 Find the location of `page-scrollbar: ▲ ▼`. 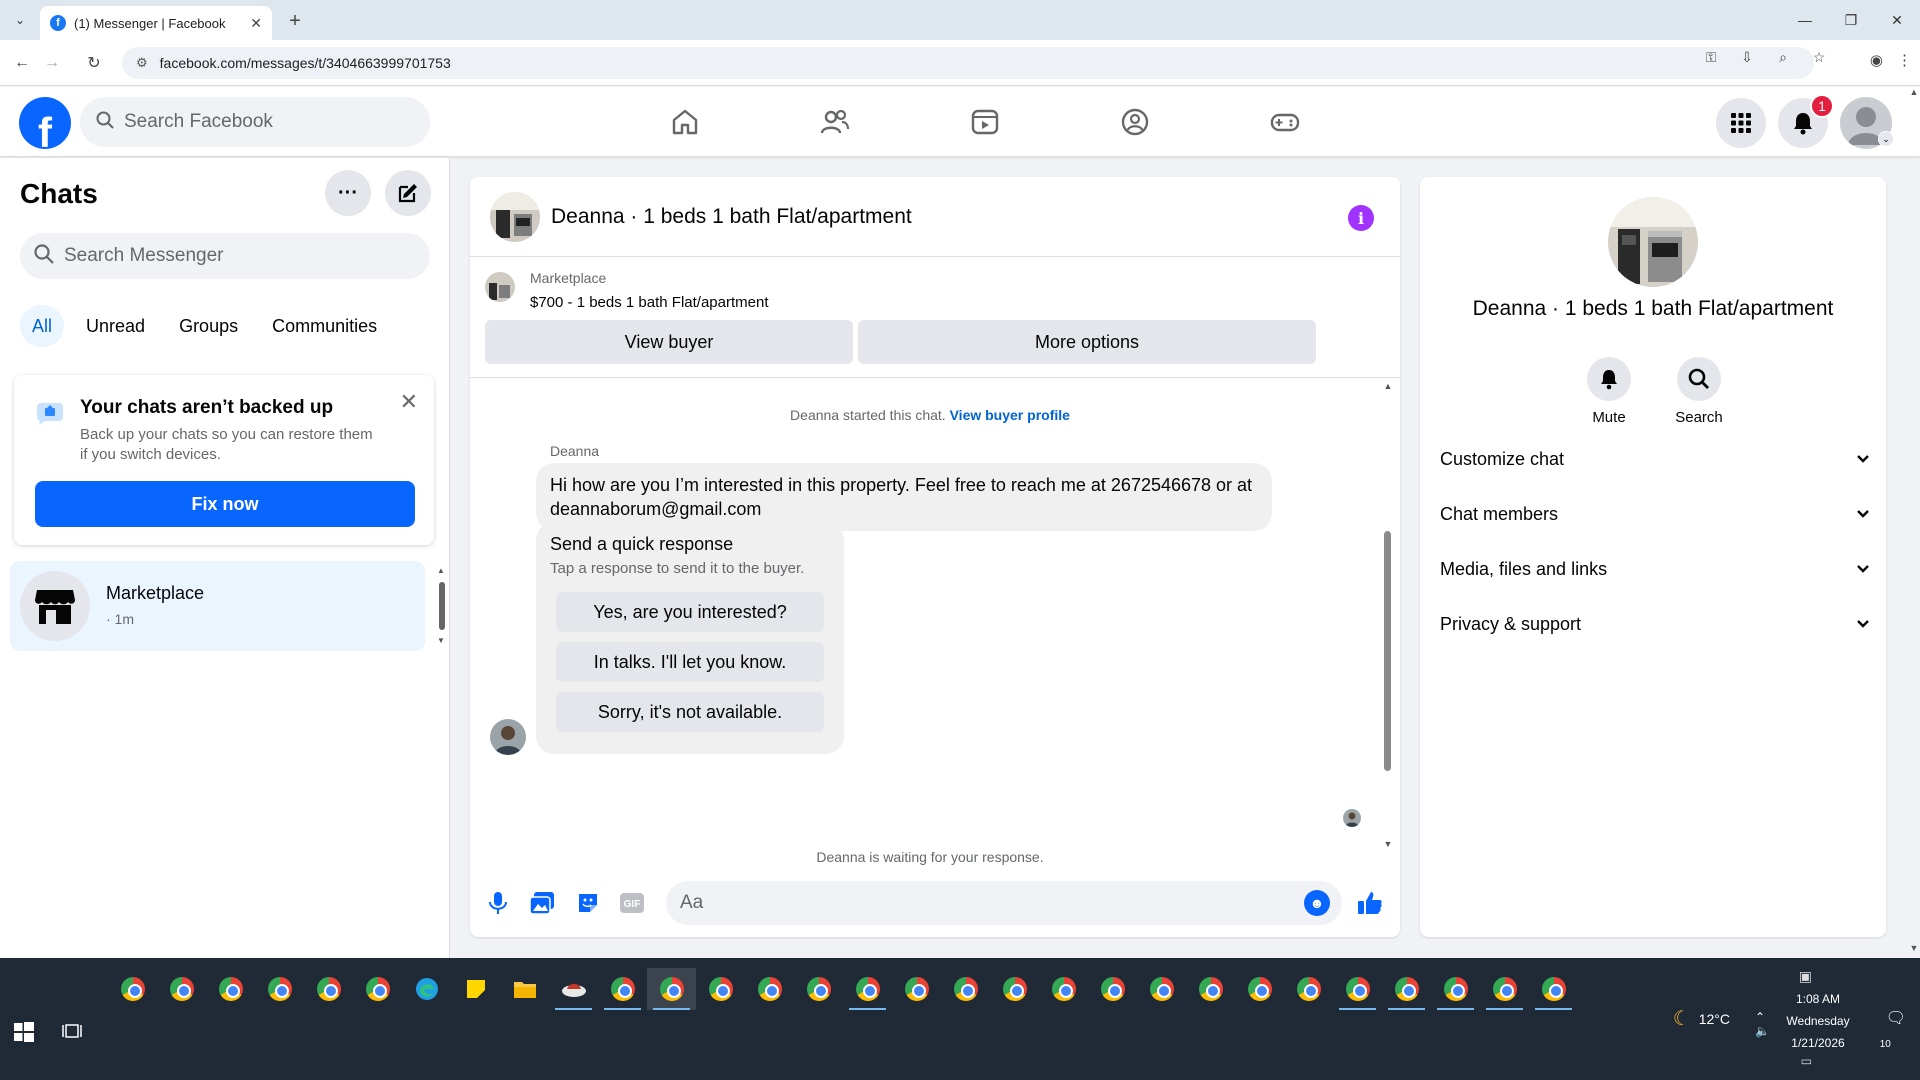

page-scrollbar: ▲ ▼ is located at coordinates (1914, 522).